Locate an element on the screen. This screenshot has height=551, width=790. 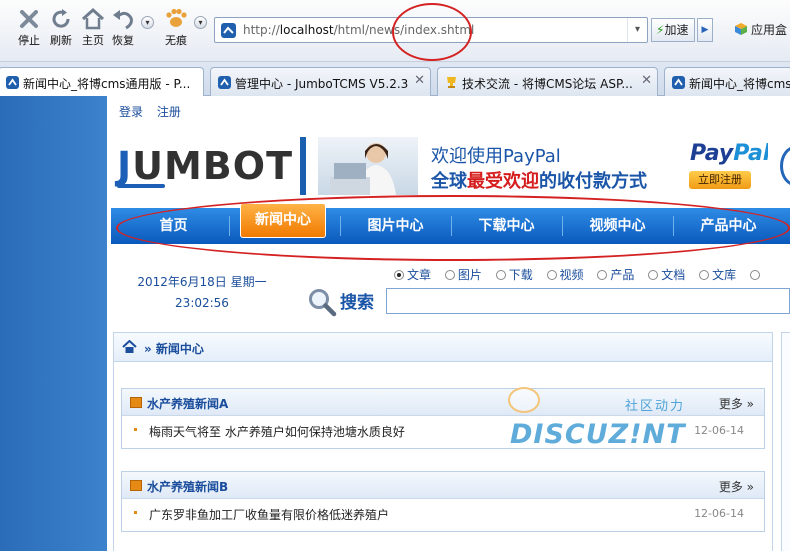
list-item: 梅雨天气将至 水产养殖户如何保持池塘水质良好 12-06-14 is located at coordinates (443, 432).